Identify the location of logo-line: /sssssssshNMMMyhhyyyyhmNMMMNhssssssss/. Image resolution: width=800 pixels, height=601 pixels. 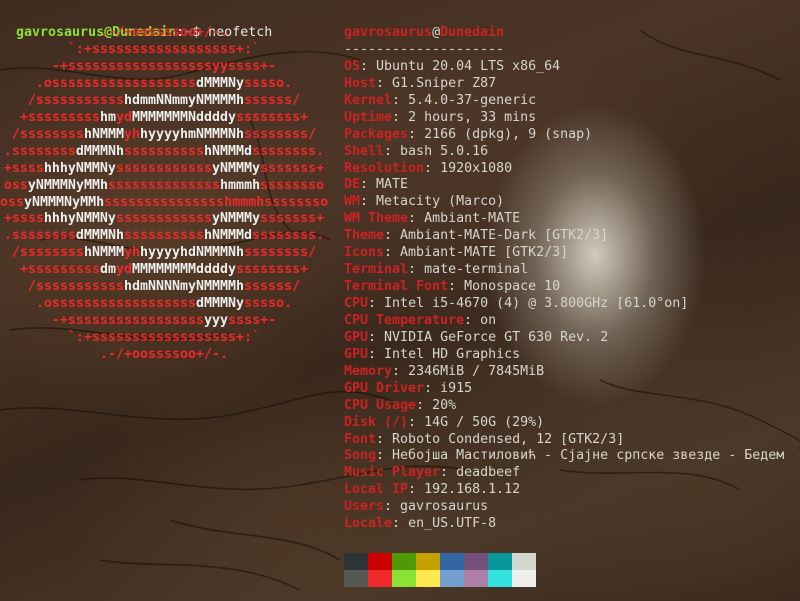
(164, 135).